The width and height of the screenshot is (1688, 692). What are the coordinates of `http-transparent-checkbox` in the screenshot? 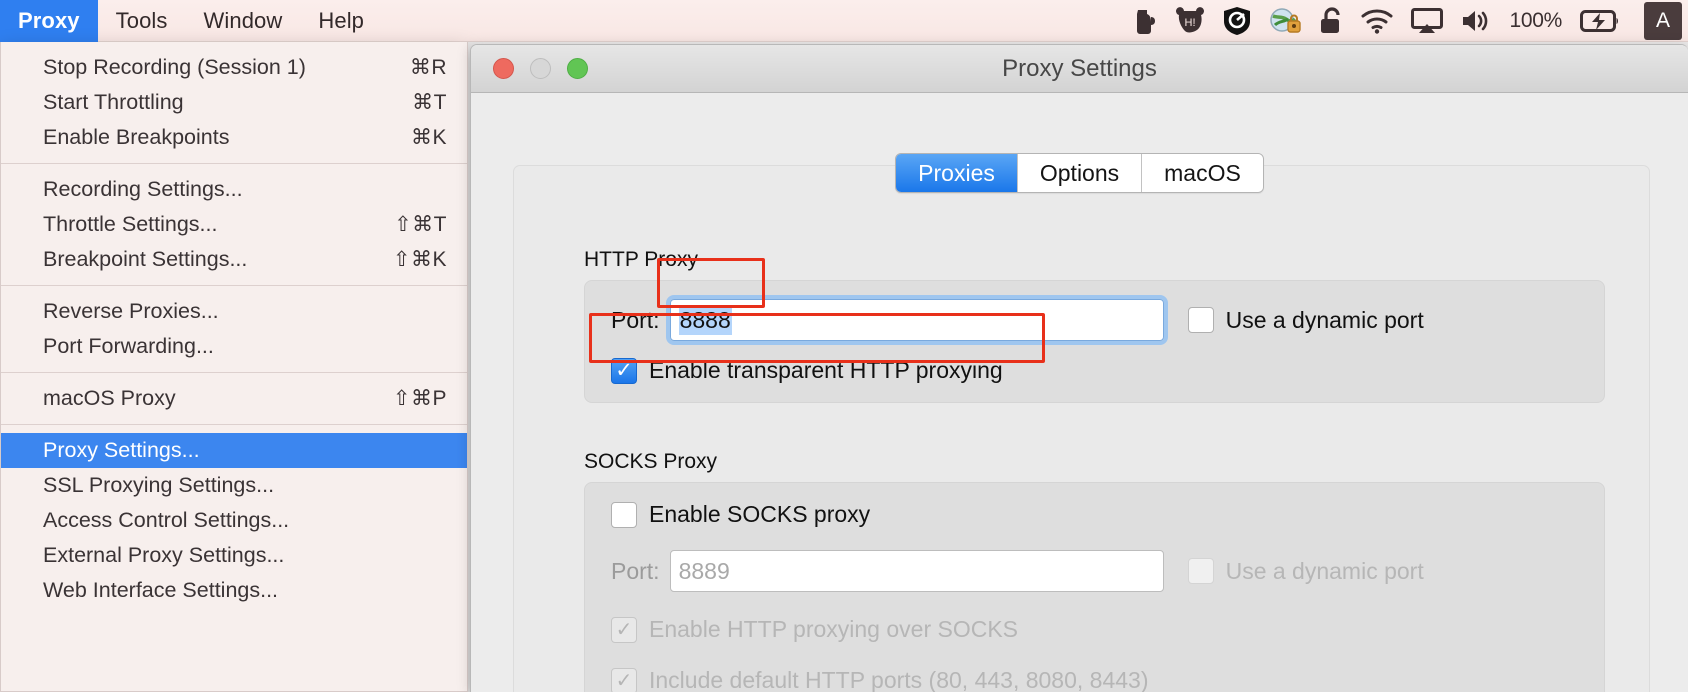 It's located at (624, 370).